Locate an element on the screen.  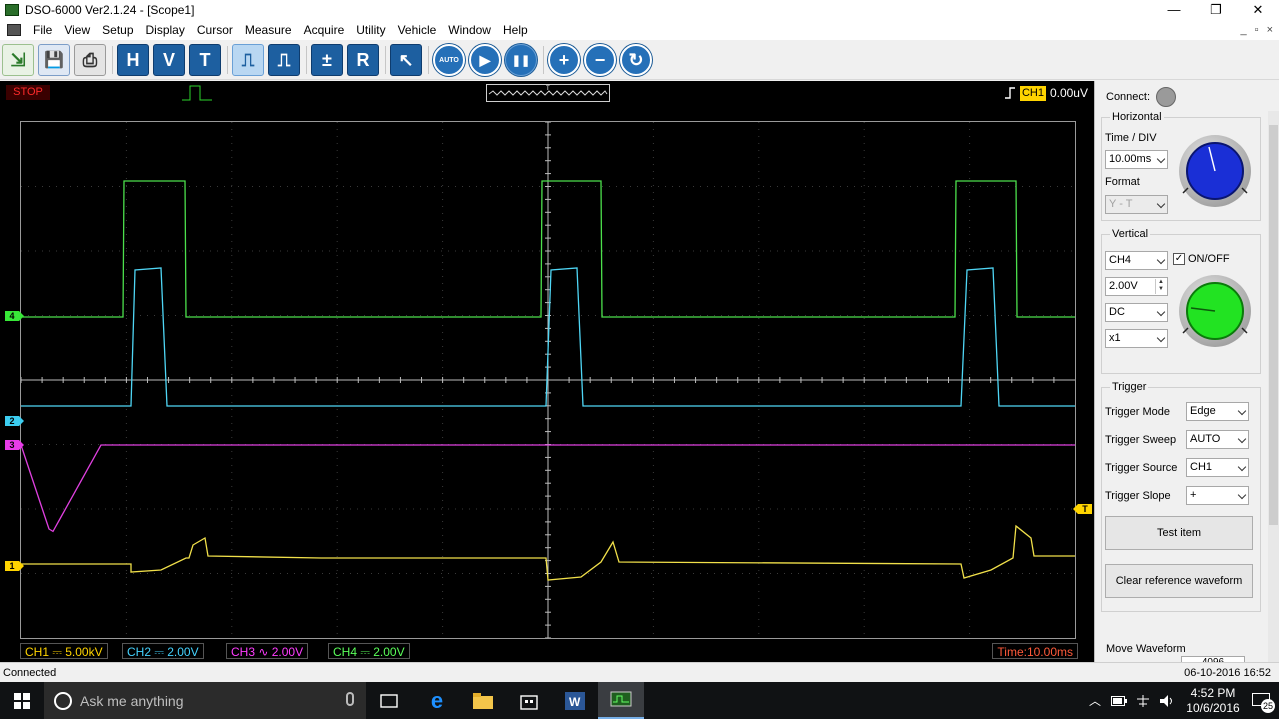
menu-measure: Measure is located at coordinates (268, 30).